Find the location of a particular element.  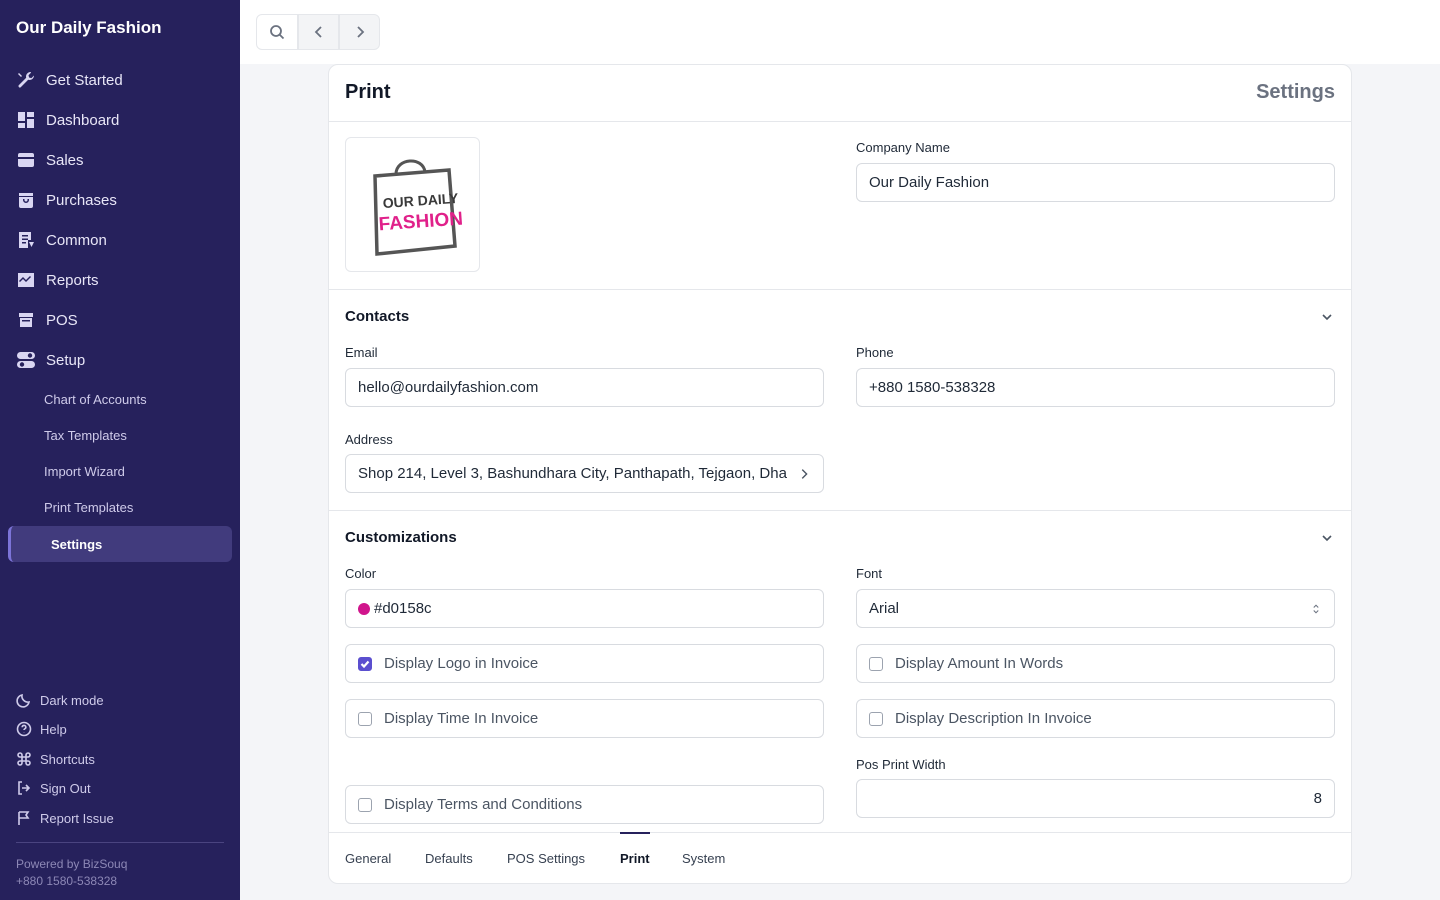

sidebar-subitem-import-wizard: Import Wizard is located at coordinates (120, 471).